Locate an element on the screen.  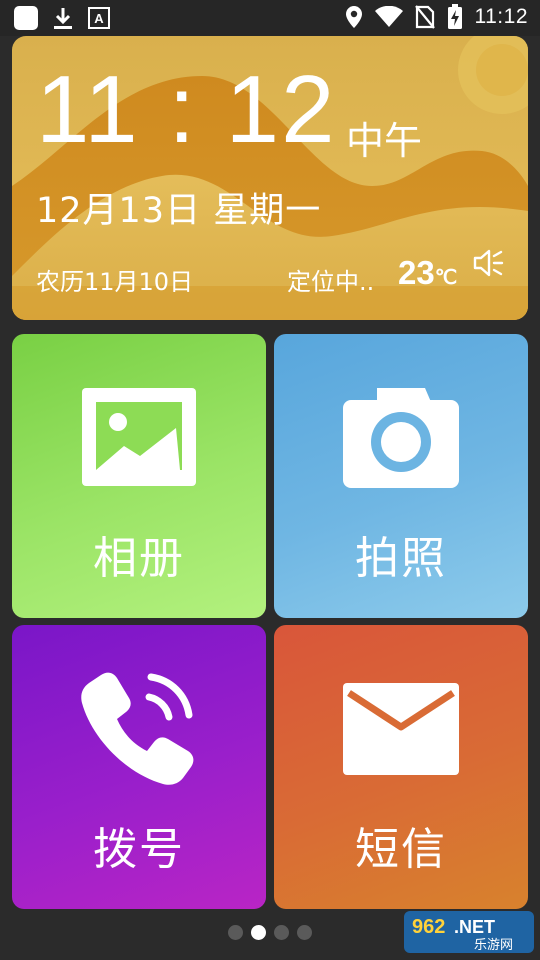
no-sim-icon is located at coordinates (424, 17).